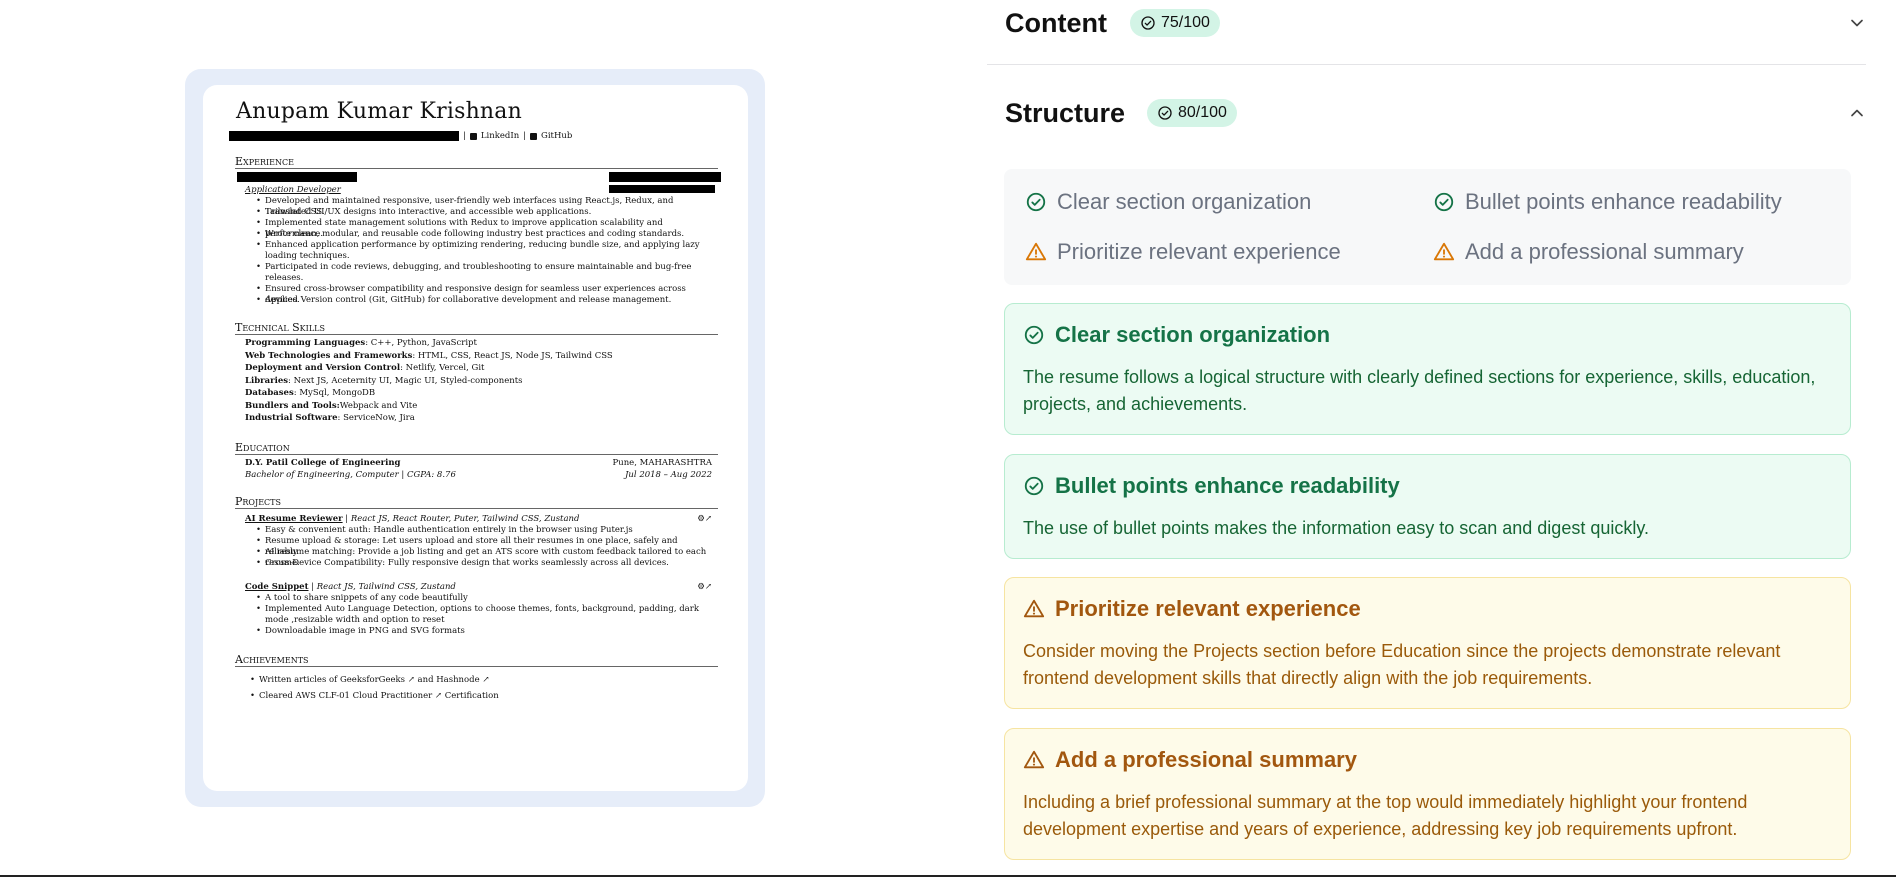 This screenshot has width=1896, height=877. I want to click on content-accordion-header: Content 75/100, so click(1427, 25).